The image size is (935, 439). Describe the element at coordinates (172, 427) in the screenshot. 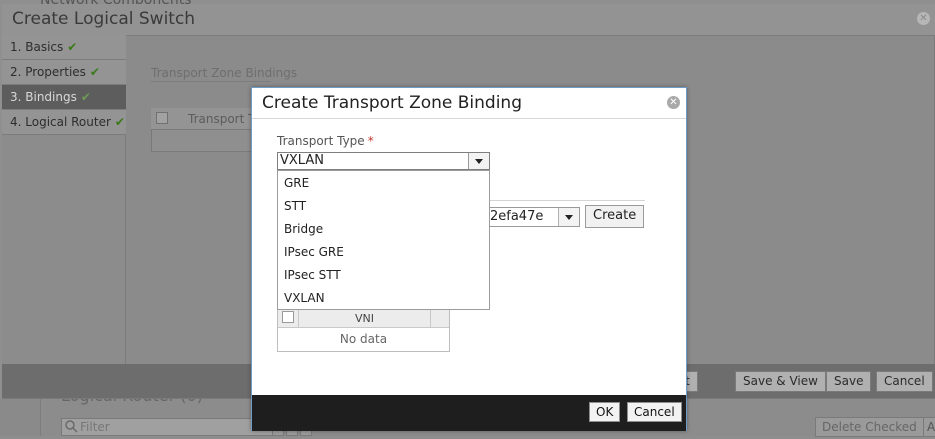

I see `filter-input: Filter` at that location.